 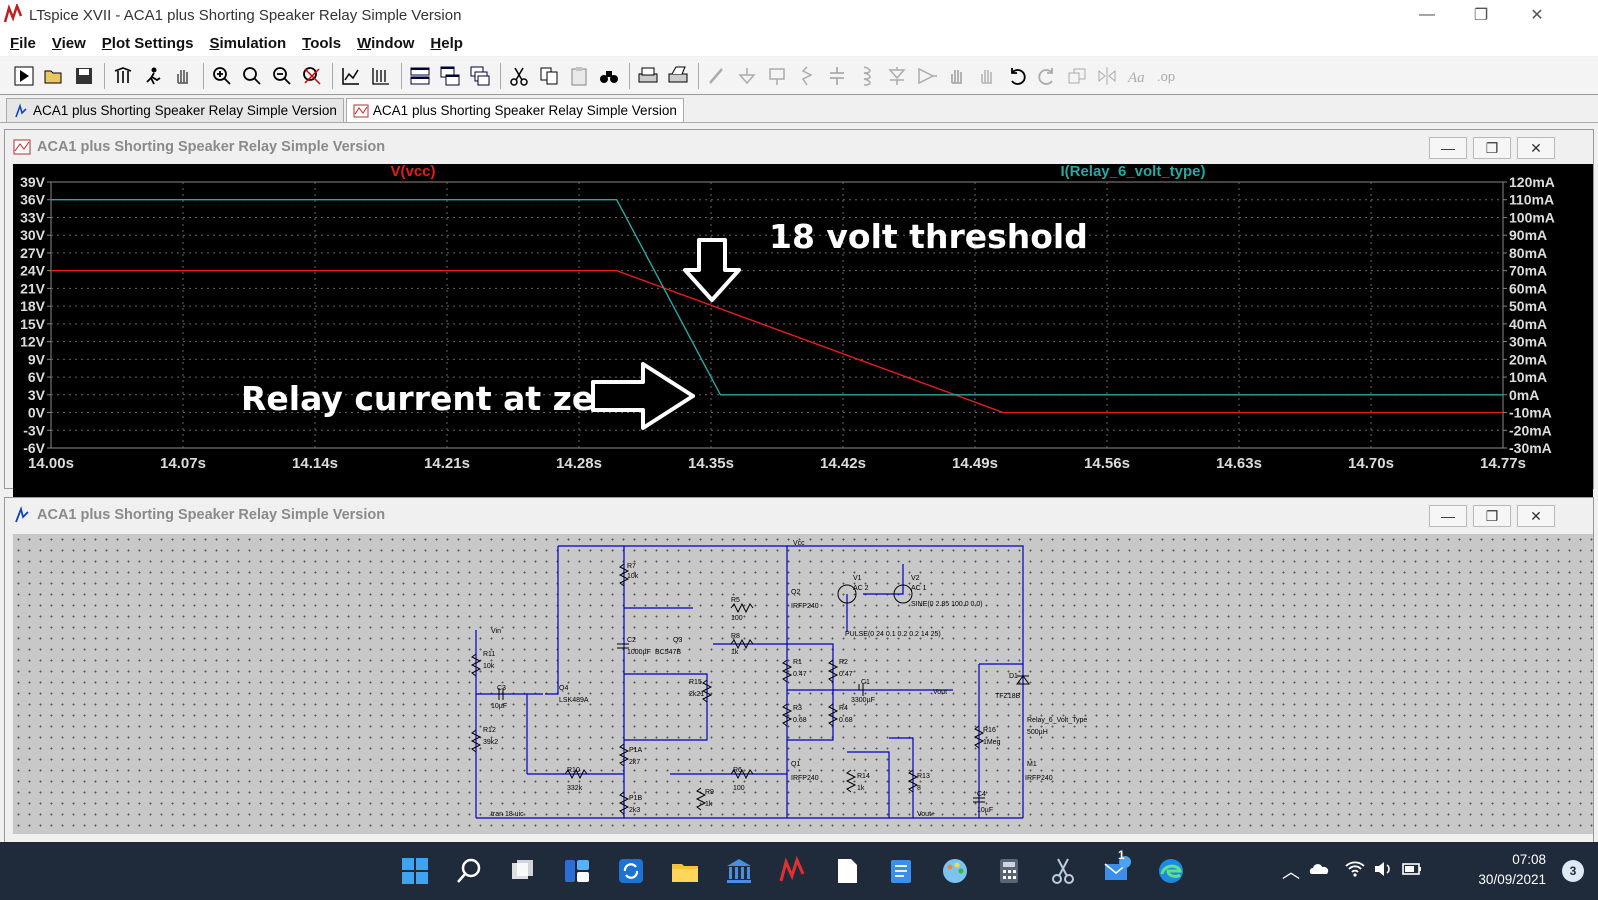 What do you see at coordinates (415, 871) in the screenshot?
I see `windows-start-icon` at bounding box center [415, 871].